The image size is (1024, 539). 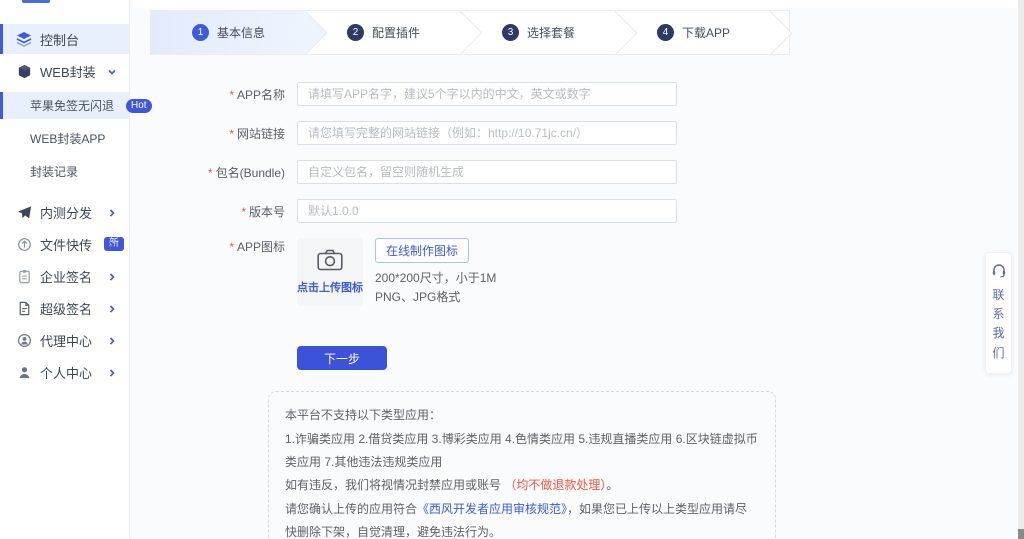 I want to click on make-icon-online-button: 在线制作图标, so click(x=422, y=250).